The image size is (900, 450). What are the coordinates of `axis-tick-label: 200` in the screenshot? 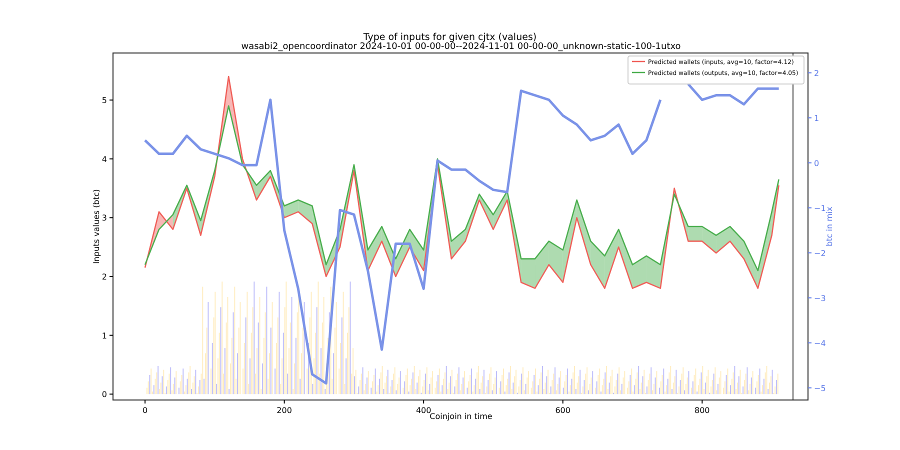 It's located at (284, 410).